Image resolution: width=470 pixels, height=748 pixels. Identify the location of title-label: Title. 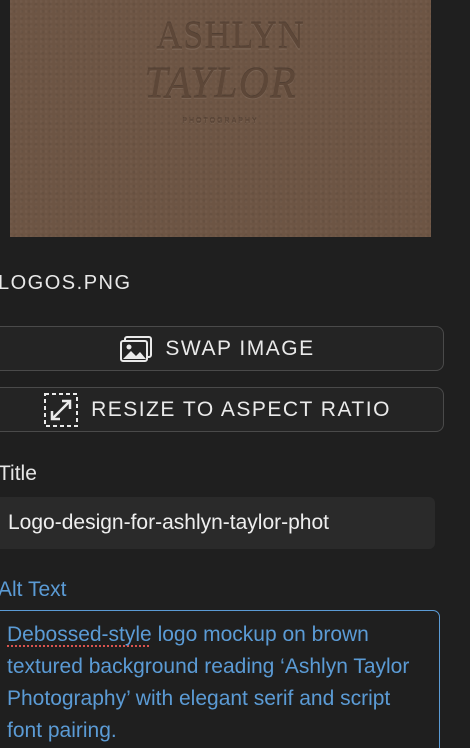
(18, 473).